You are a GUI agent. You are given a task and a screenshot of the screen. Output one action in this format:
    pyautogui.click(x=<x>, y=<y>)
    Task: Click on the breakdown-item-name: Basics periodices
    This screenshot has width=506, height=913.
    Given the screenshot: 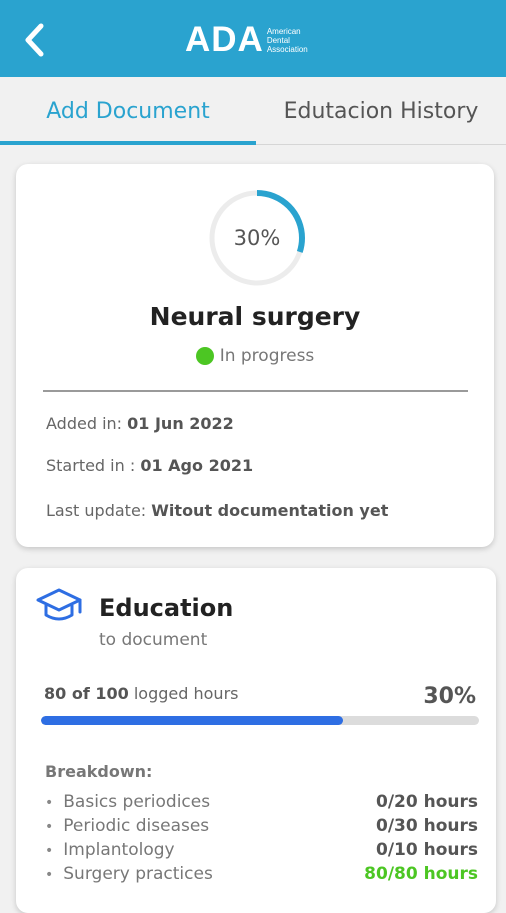 What is the action you would take?
    pyautogui.click(x=127, y=802)
    